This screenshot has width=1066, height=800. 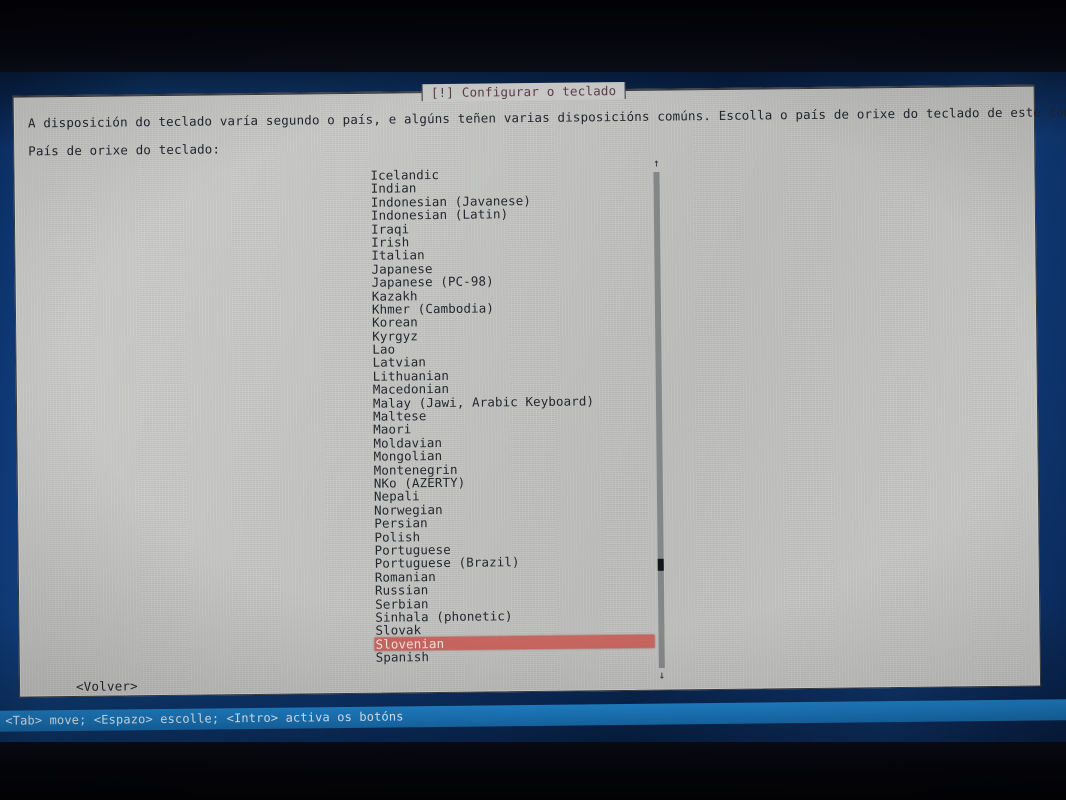 What do you see at coordinates (829, 88) in the screenshot?
I see `titlebar-rule-right` at bounding box center [829, 88].